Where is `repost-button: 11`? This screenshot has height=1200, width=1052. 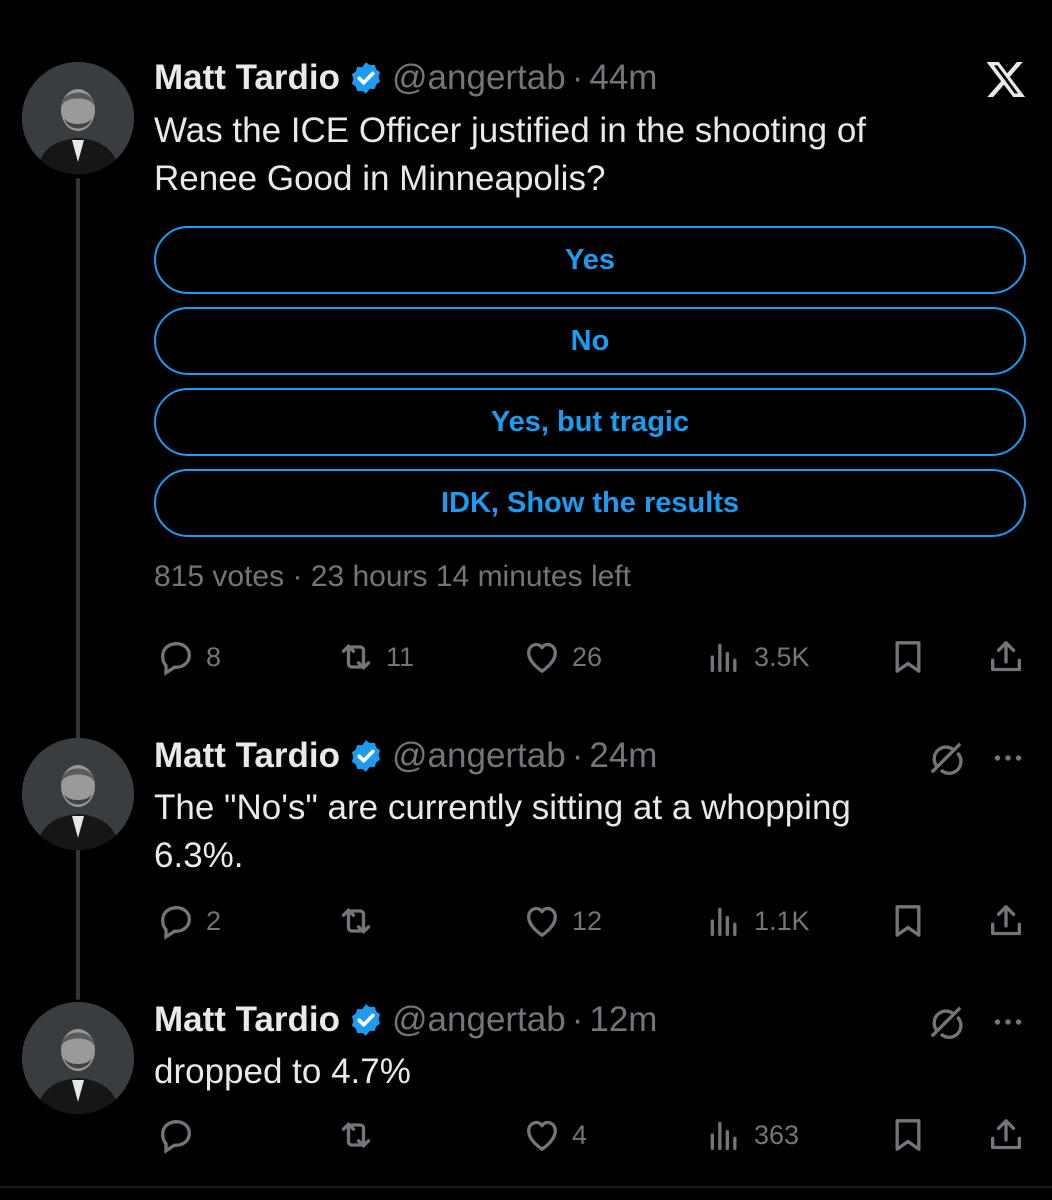
repost-button: 11 is located at coordinates (375, 657).